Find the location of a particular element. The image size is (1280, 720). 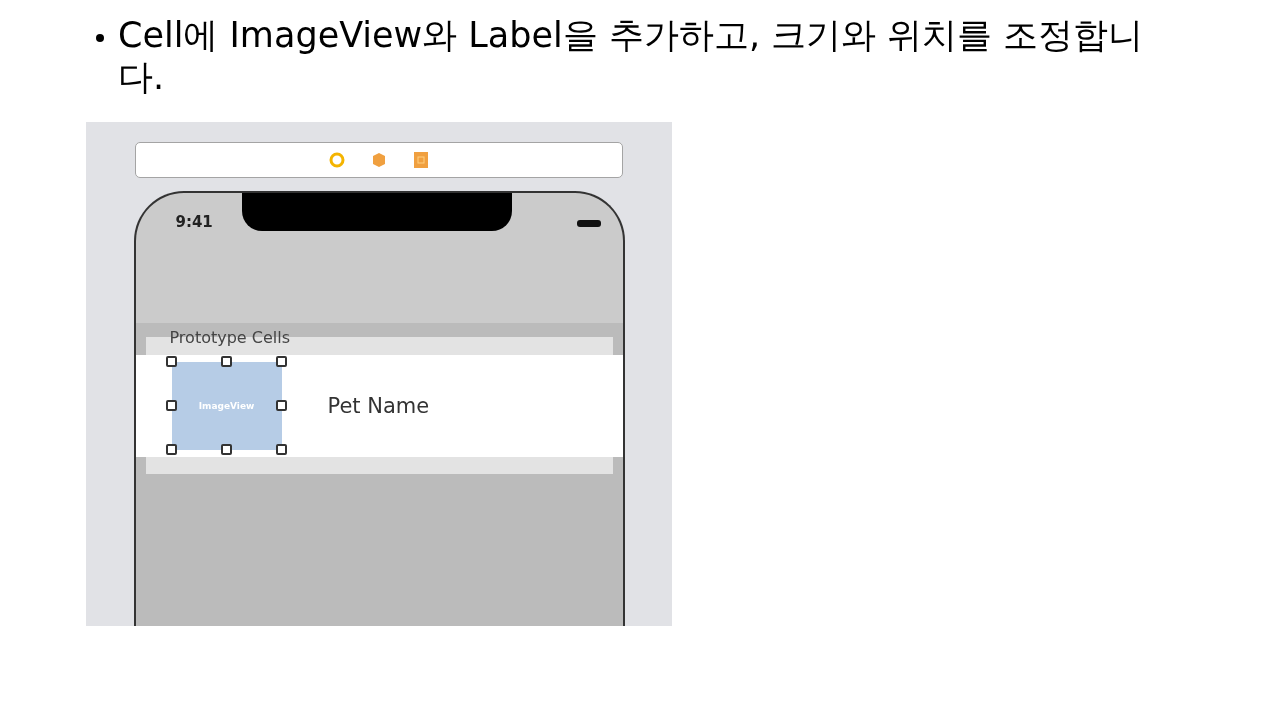

pet-name-label: Pet Name is located at coordinates (378, 406).